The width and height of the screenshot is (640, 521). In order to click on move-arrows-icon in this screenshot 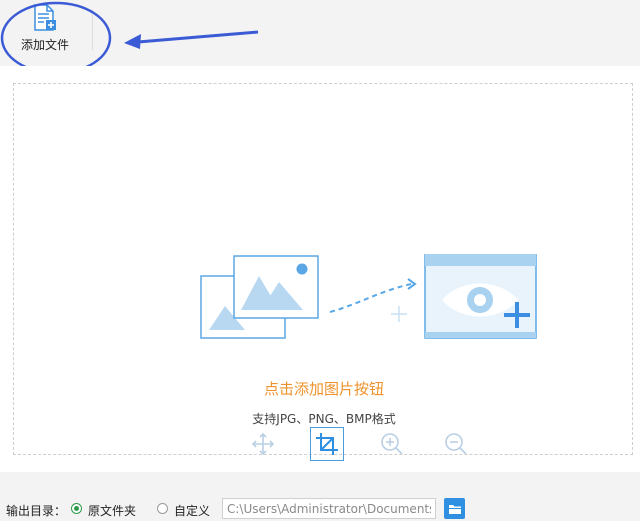, I will do `click(263, 444)`.